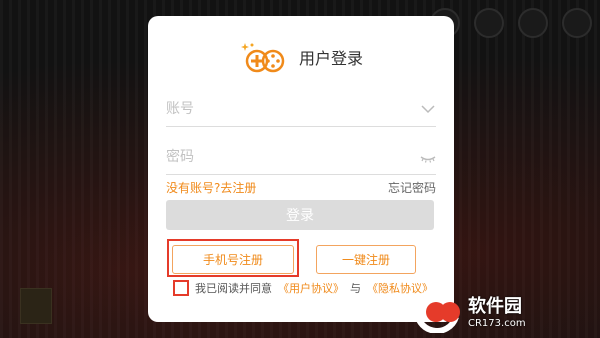  I want to click on auth-links: 没有账号?去注册 忘记密码, so click(301, 187).